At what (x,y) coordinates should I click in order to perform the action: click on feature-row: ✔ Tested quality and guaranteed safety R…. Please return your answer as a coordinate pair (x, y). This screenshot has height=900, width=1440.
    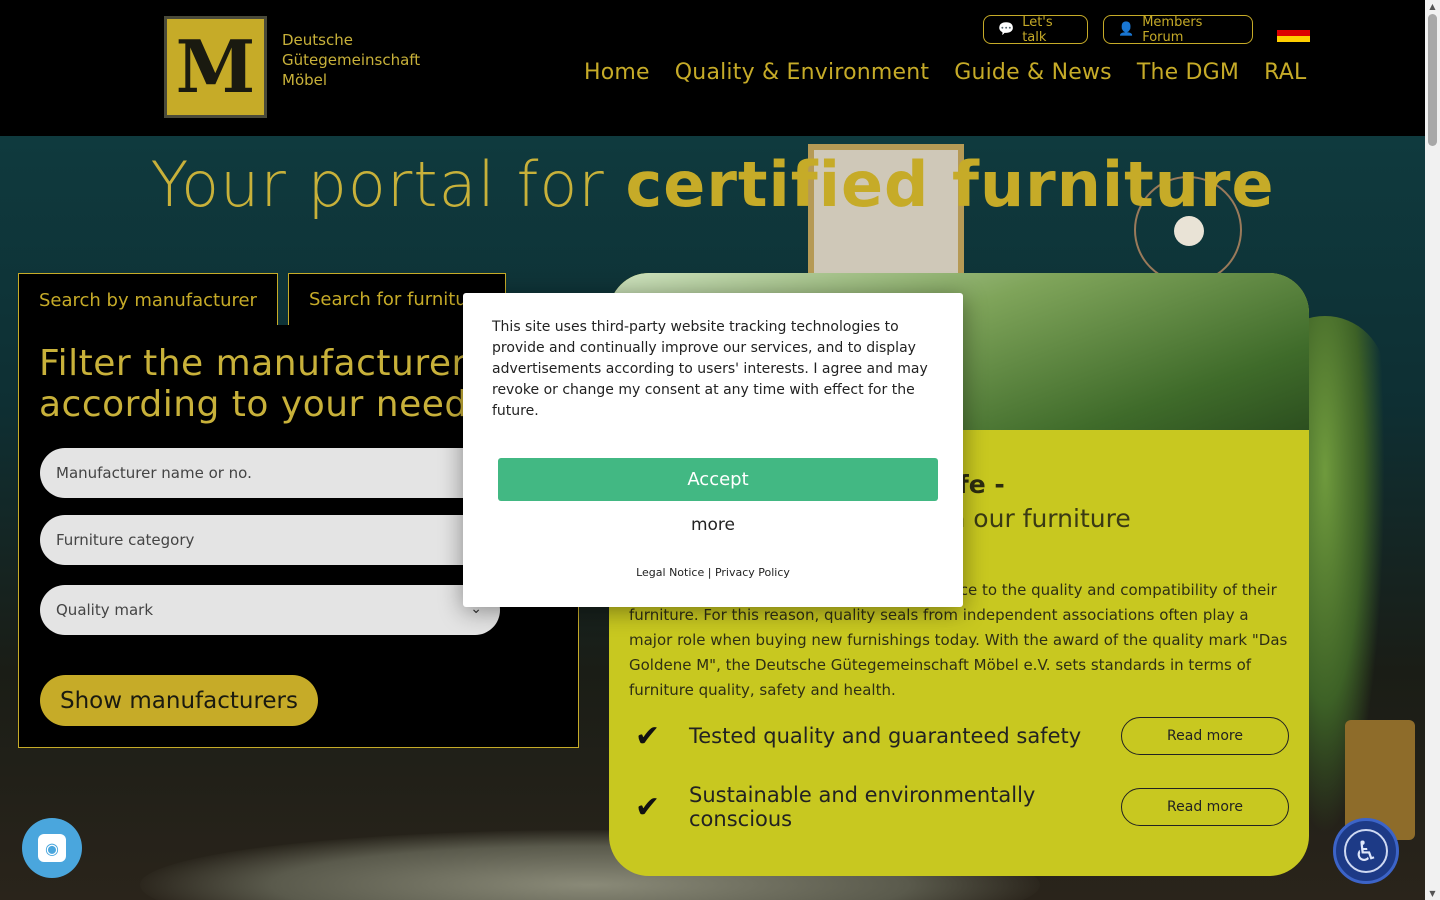
    Looking at the image, I should click on (959, 736).